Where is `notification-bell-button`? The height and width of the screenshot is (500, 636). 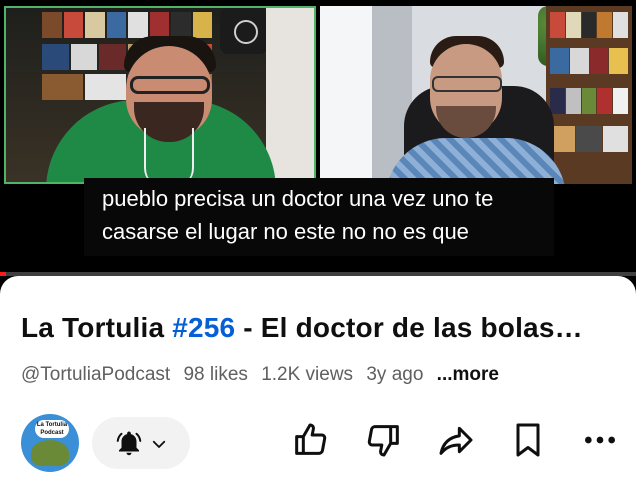 notification-bell-button is located at coordinates (141, 443).